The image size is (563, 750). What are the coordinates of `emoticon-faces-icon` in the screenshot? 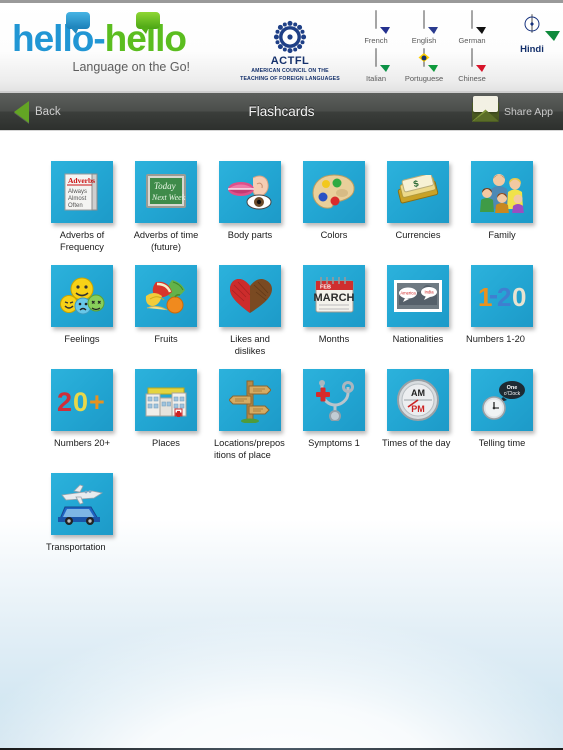 It's located at (82, 296).